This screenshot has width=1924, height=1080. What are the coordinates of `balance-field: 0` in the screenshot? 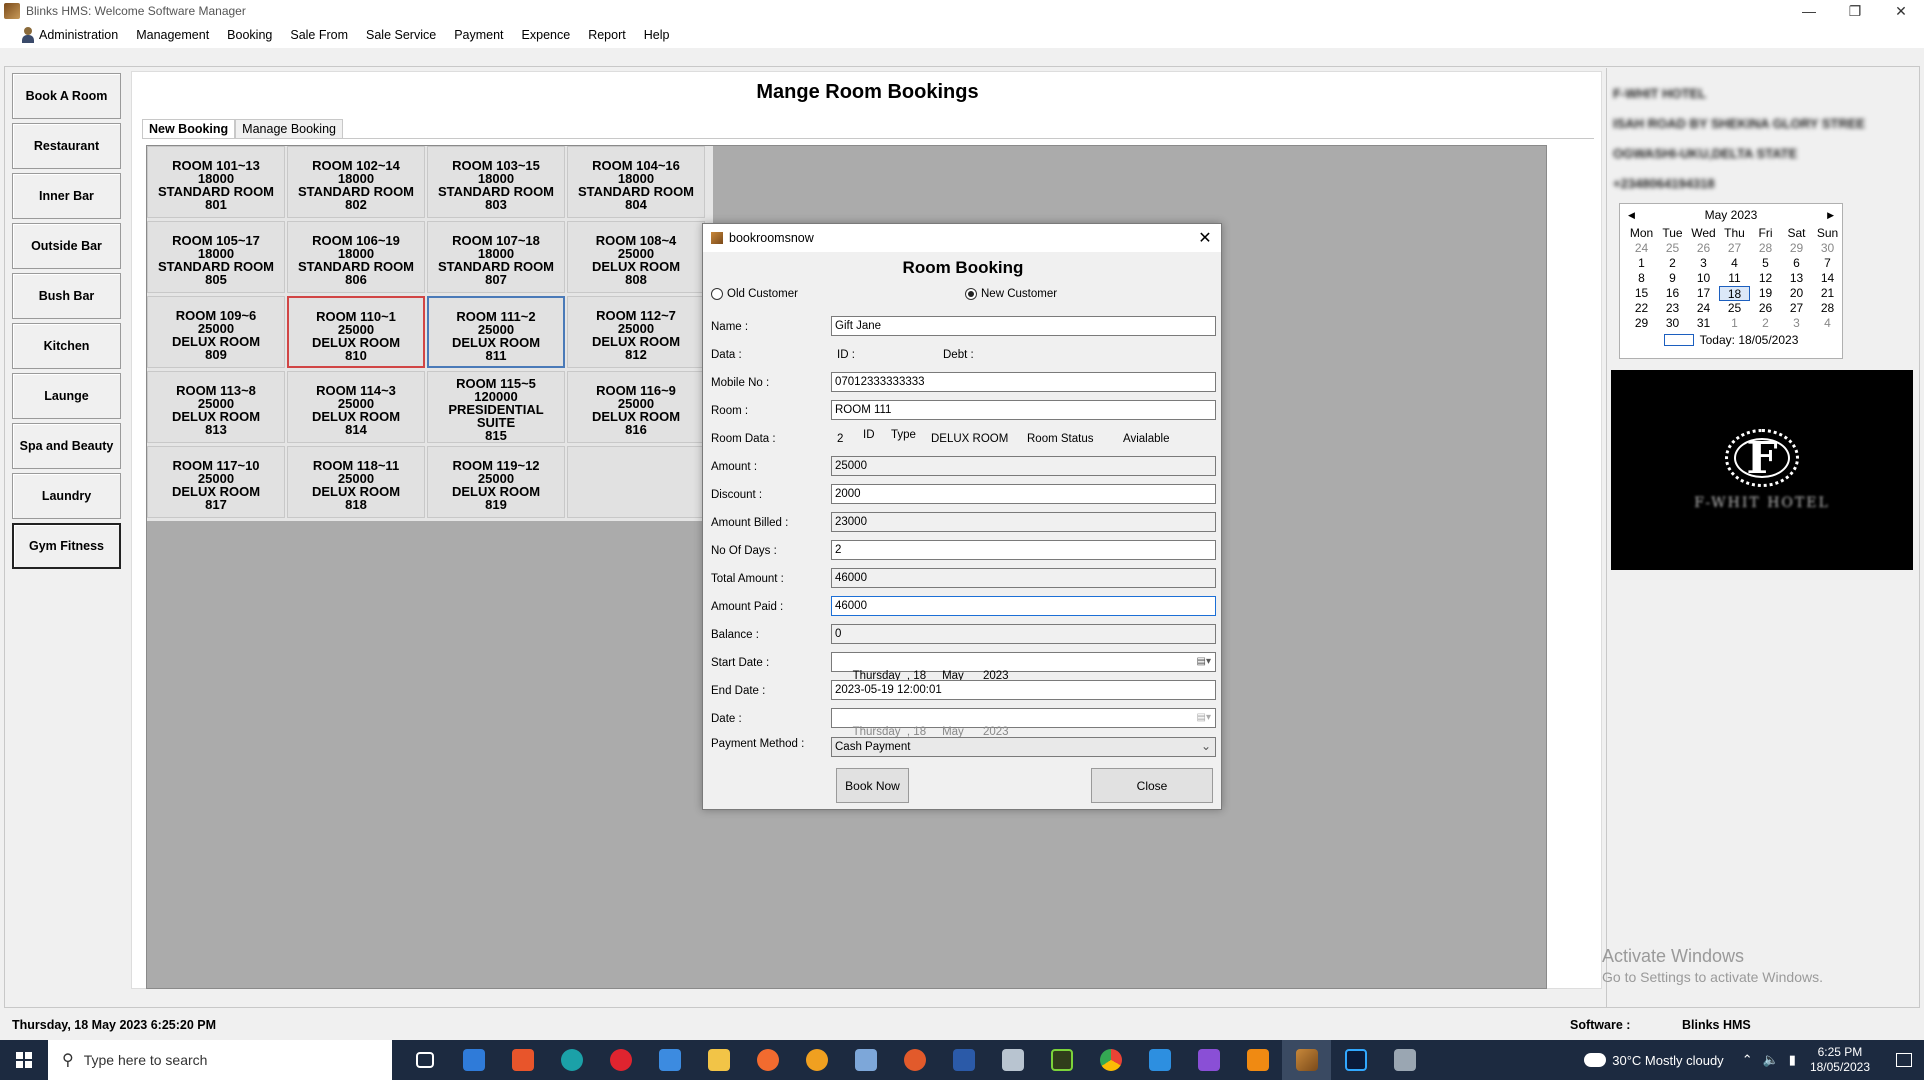 It's located at (1023, 634).